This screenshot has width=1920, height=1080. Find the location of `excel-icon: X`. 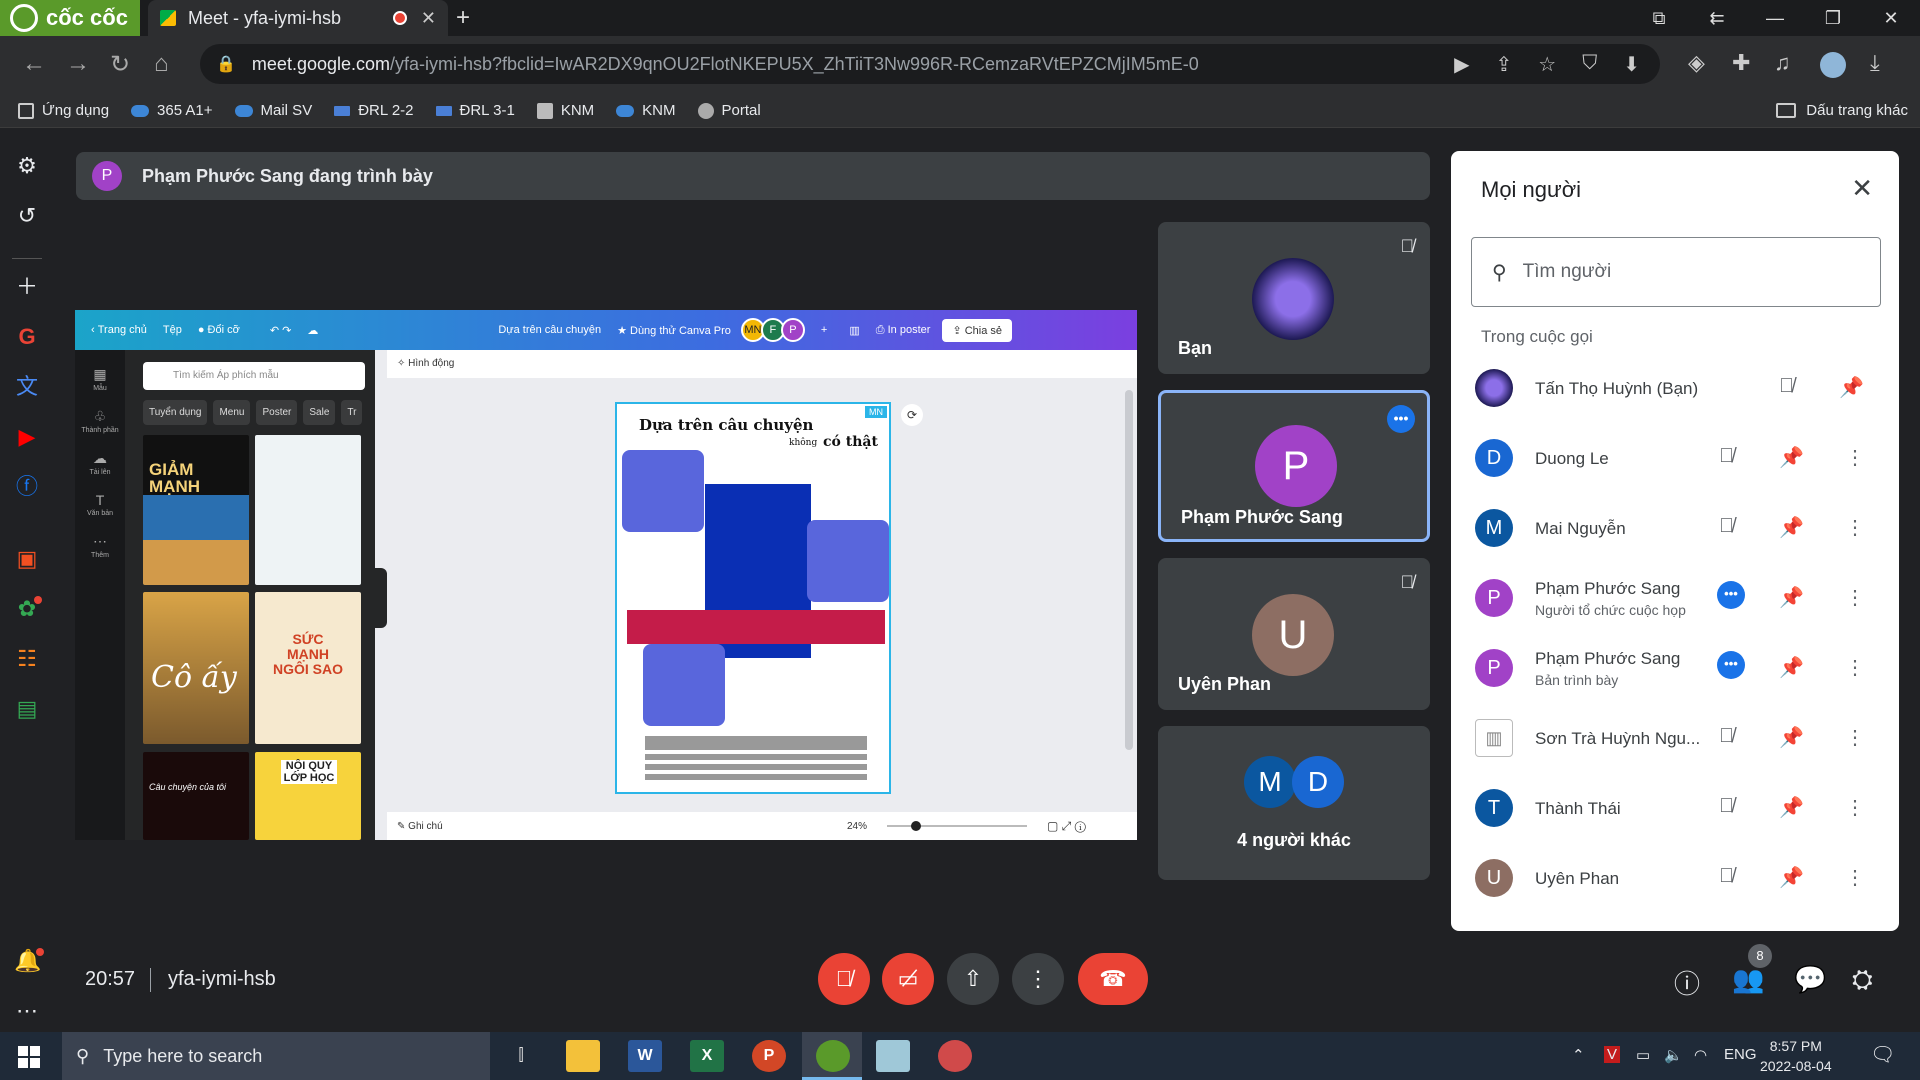

excel-icon: X is located at coordinates (707, 1056).